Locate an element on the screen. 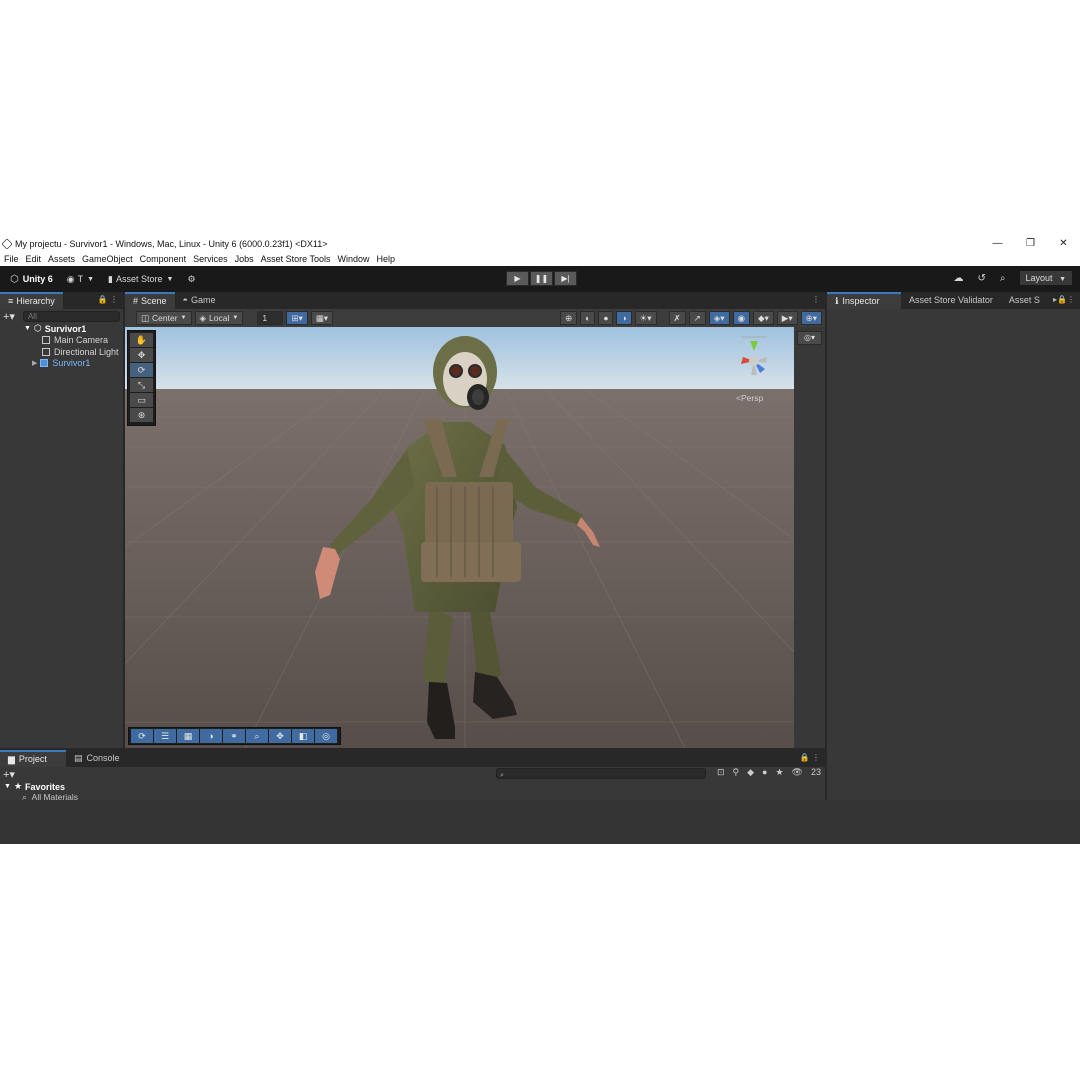 The height and width of the screenshot is (1080, 1080). minimize-button: — is located at coordinates (997, 244).